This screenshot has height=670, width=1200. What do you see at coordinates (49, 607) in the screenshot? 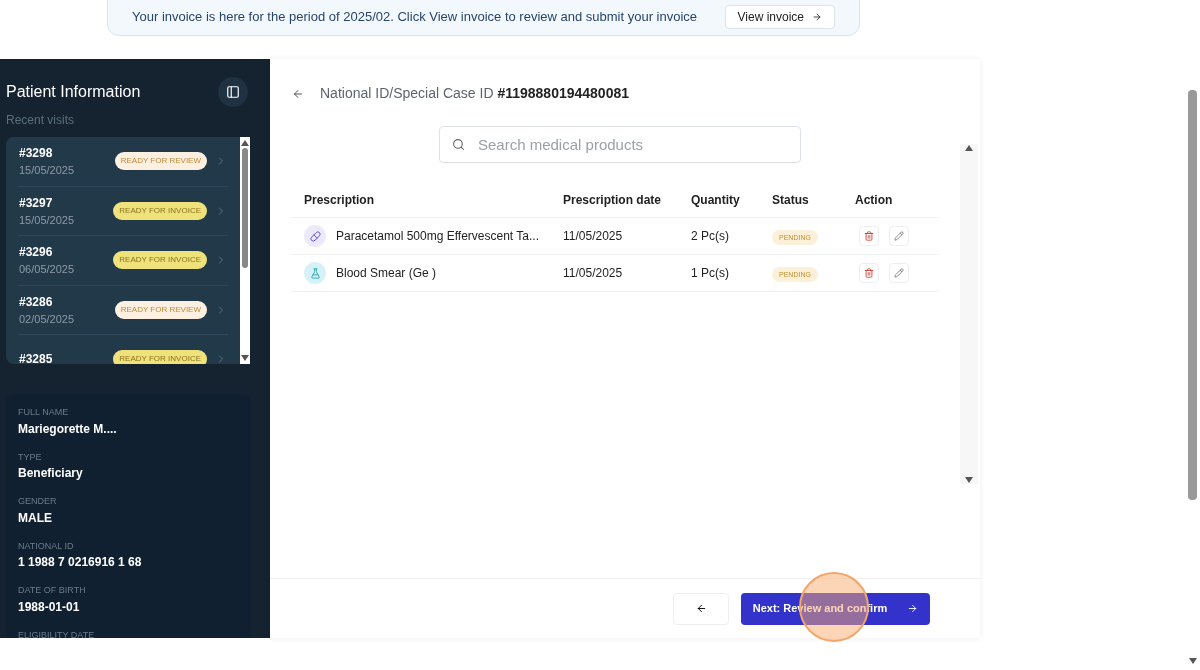
I see `field-value: 1988-01-01` at bounding box center [49, 607].